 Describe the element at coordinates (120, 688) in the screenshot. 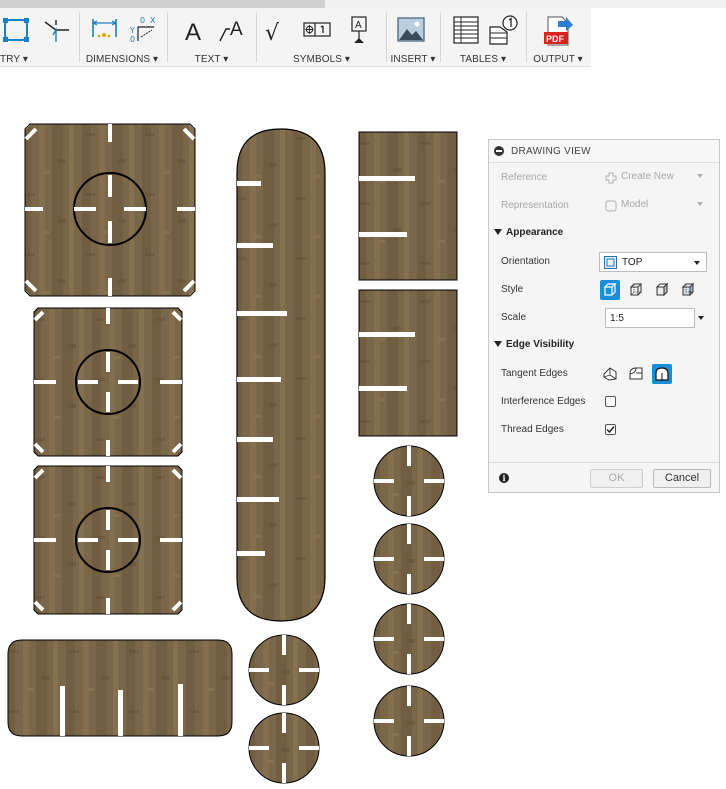

I see `slotted-board` at that location.